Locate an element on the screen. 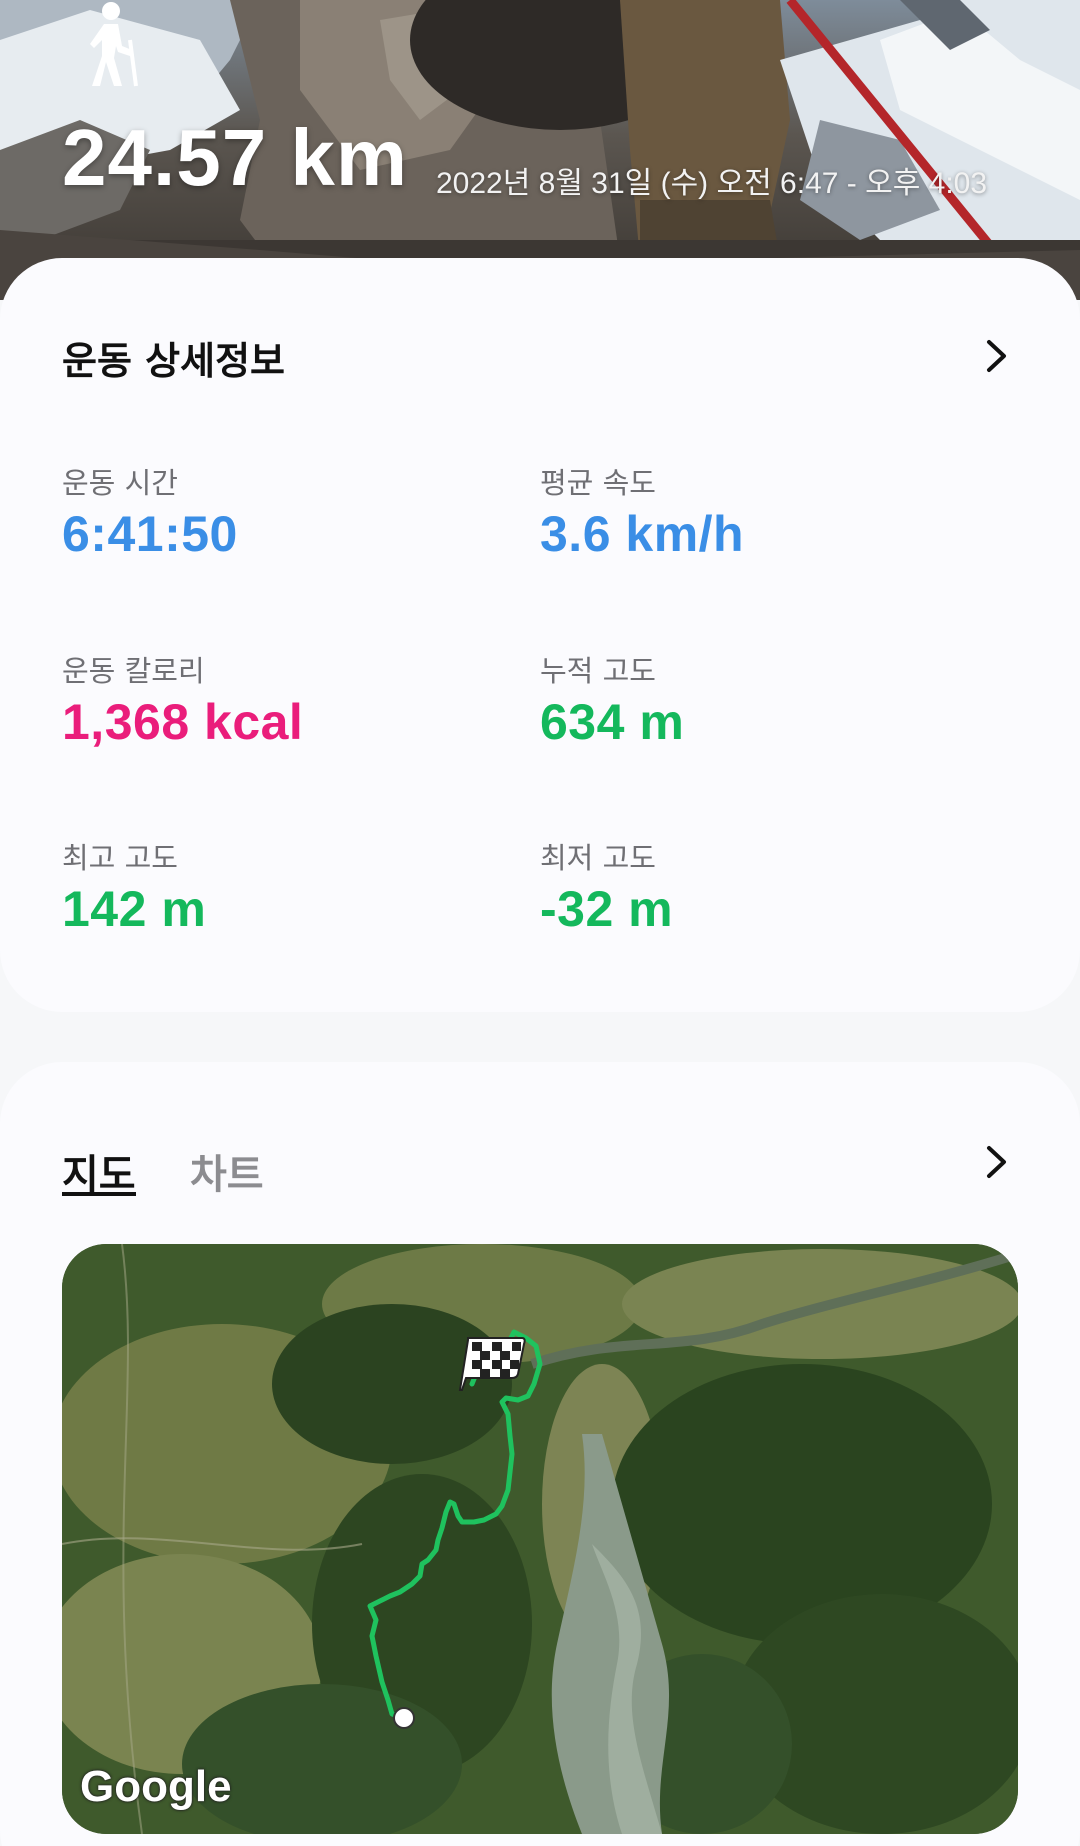 This screenshot has width=1080, height=1846. max-altitude-label: 최고 고도 is located at coordinates (120, 858).